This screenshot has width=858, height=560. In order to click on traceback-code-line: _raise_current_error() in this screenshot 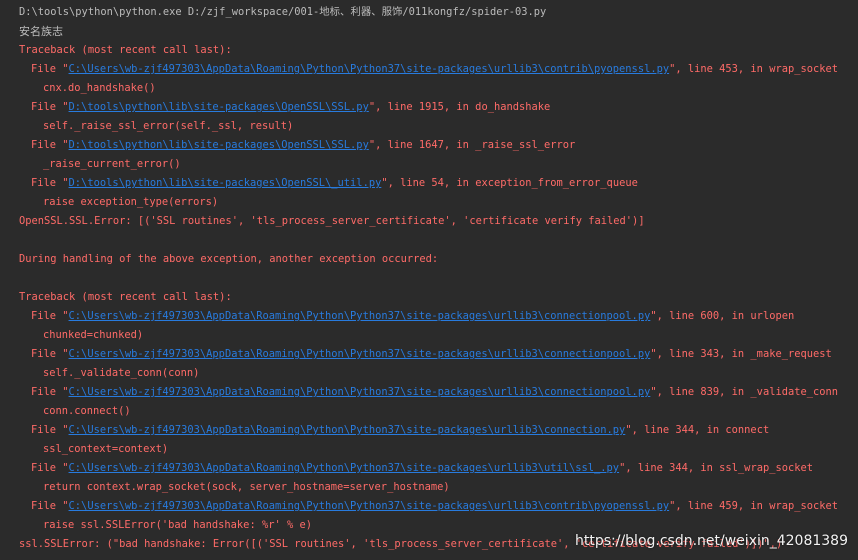, I will do `click(112, 164)`.